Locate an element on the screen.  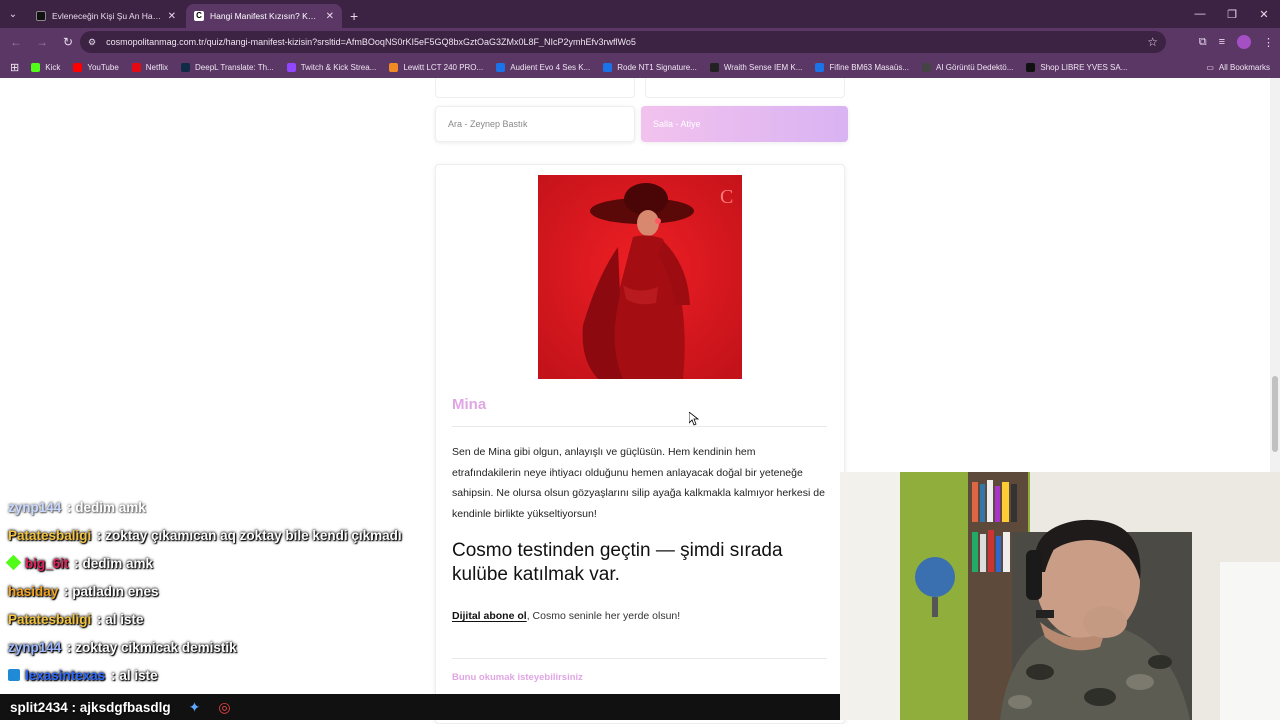
bookmark-star-icon: ☆ is located at coordinates (1152, 42).